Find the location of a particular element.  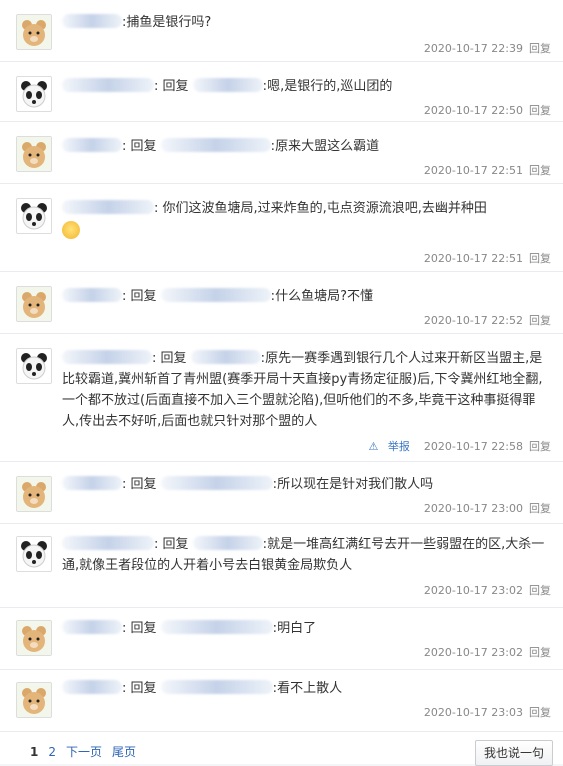

comment-item: : 回复 :看不上散人 2020-10-17 23:03 回复 is located at coordinates (281, 701).